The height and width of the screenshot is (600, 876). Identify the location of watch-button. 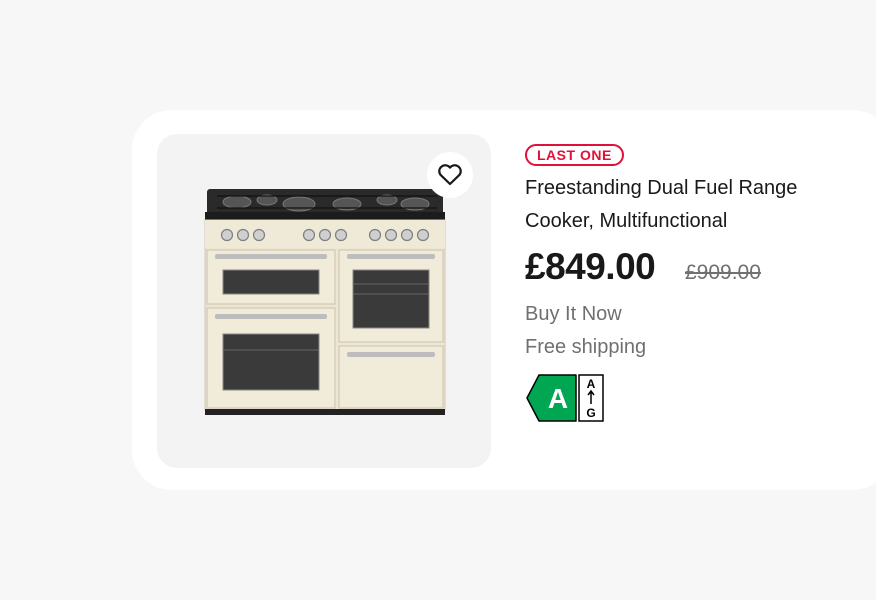
(450, 175).